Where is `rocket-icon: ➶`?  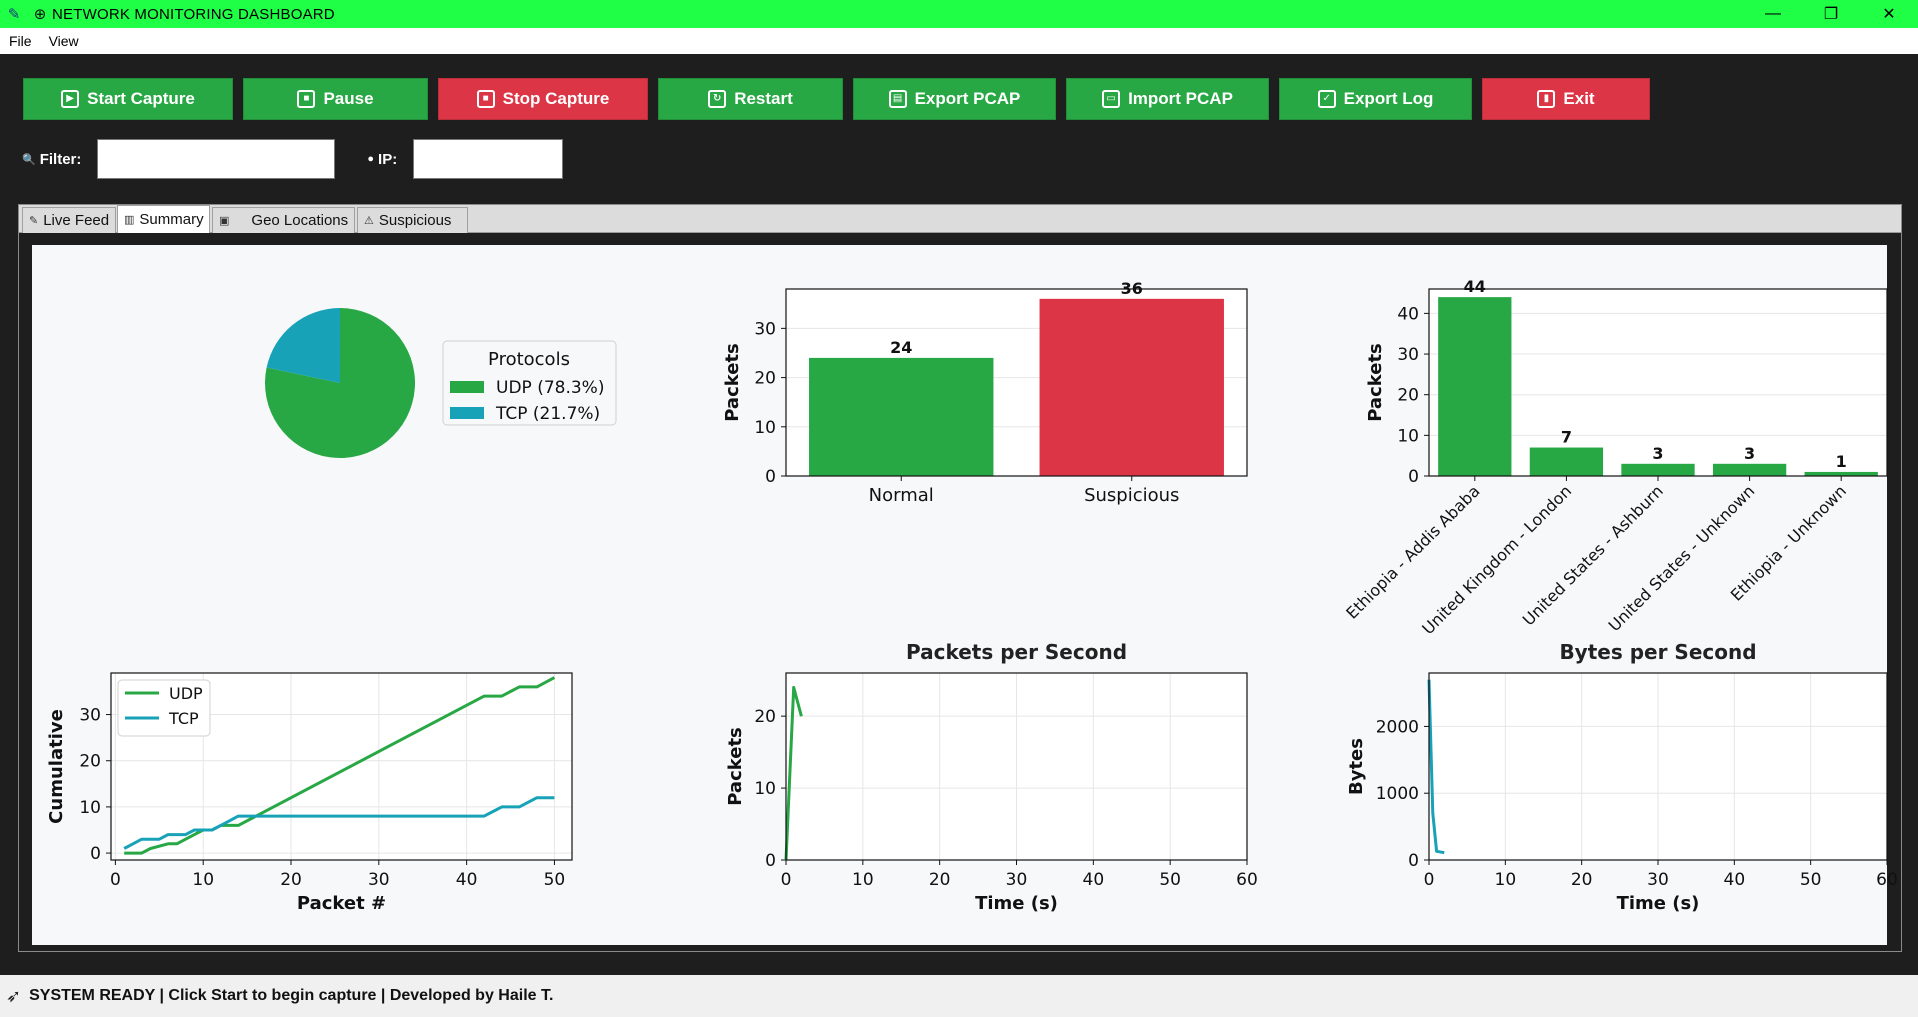
rocket-icon: ➶ is located at coordinates (14, 995).